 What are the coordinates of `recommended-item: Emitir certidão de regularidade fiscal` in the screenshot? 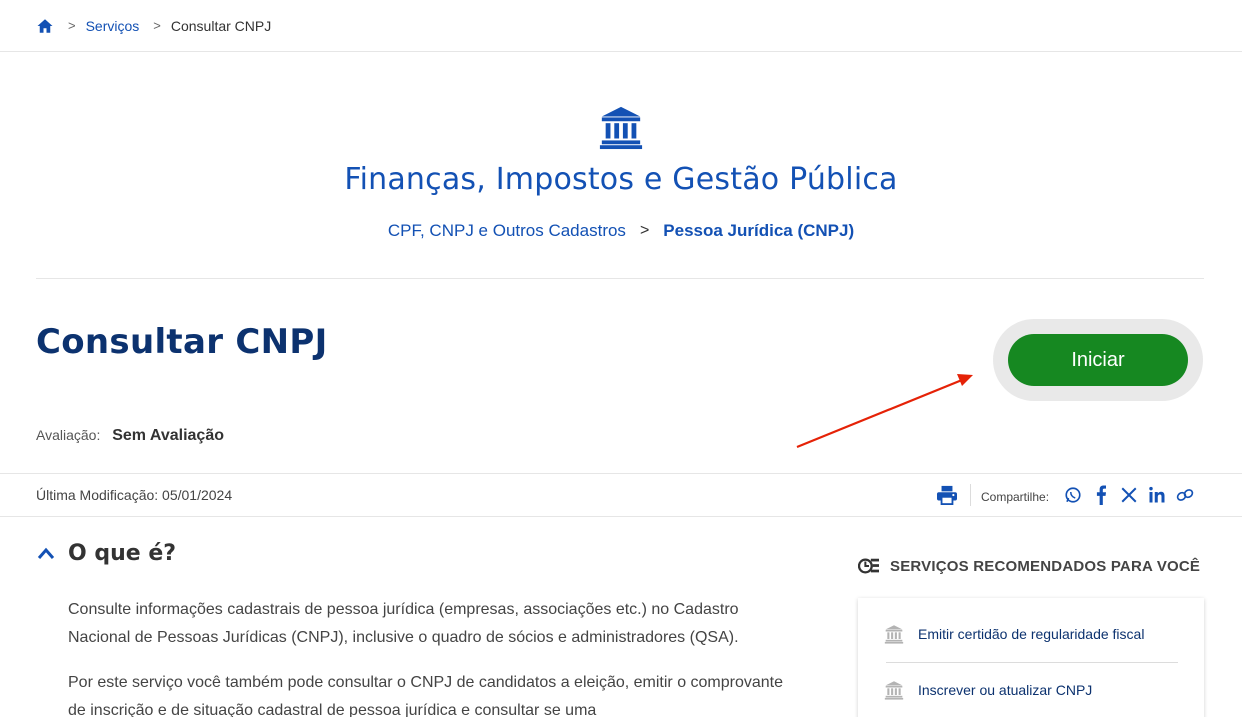 It's located at (1014, 634).